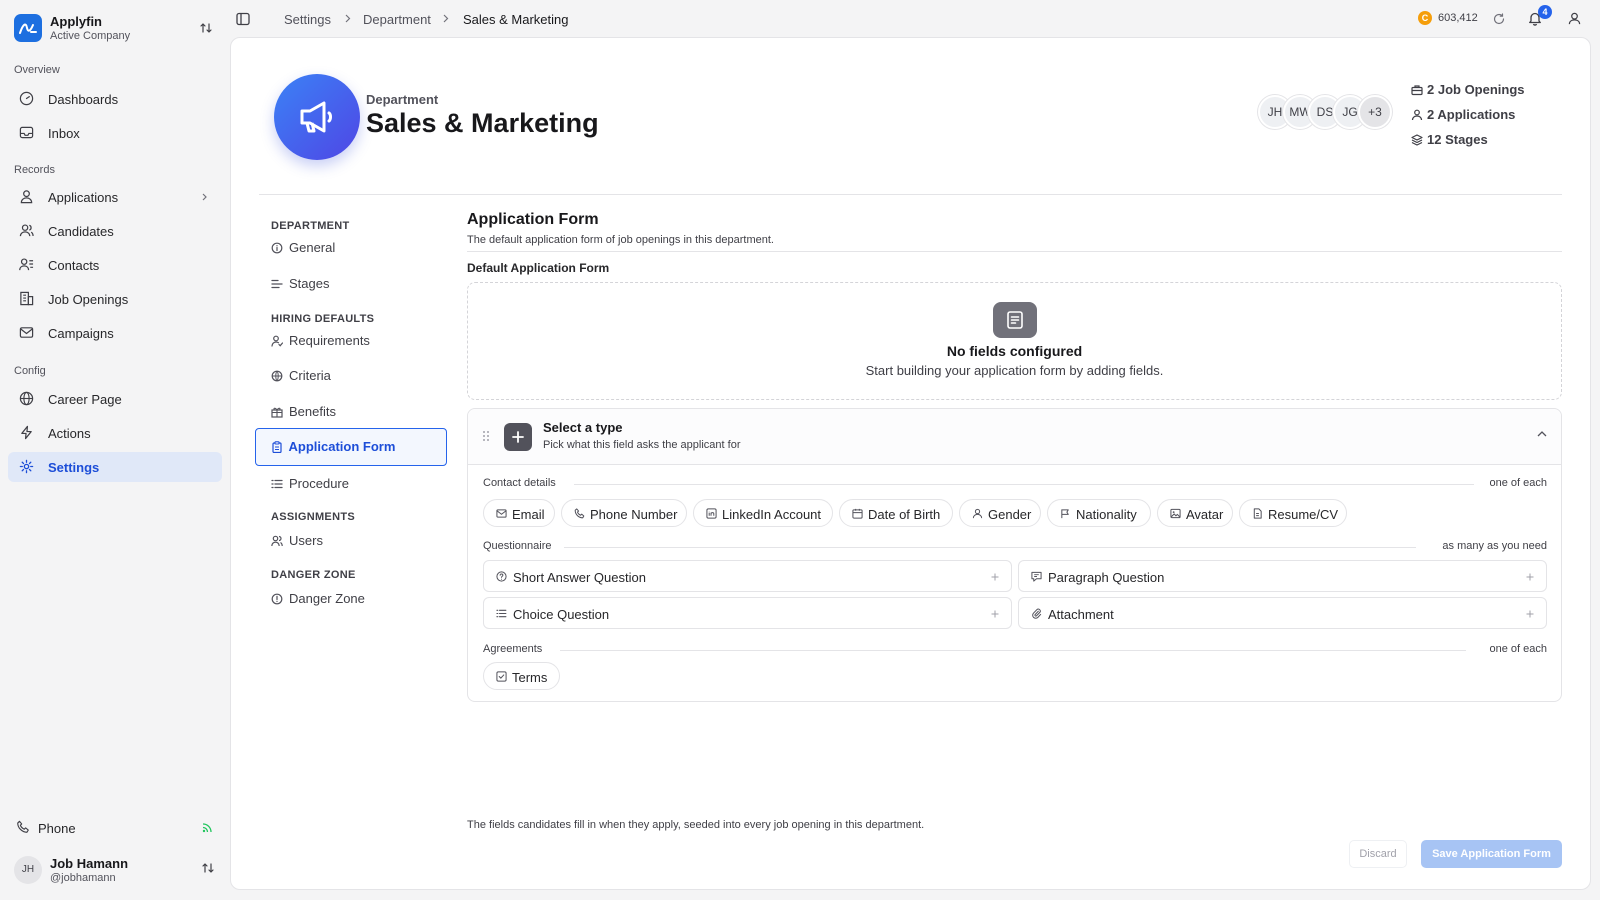 The height and width of the screenshot is (900, 1600). I want to click on stat-job-openings: 2 Job Openings, so click(1491, 91).